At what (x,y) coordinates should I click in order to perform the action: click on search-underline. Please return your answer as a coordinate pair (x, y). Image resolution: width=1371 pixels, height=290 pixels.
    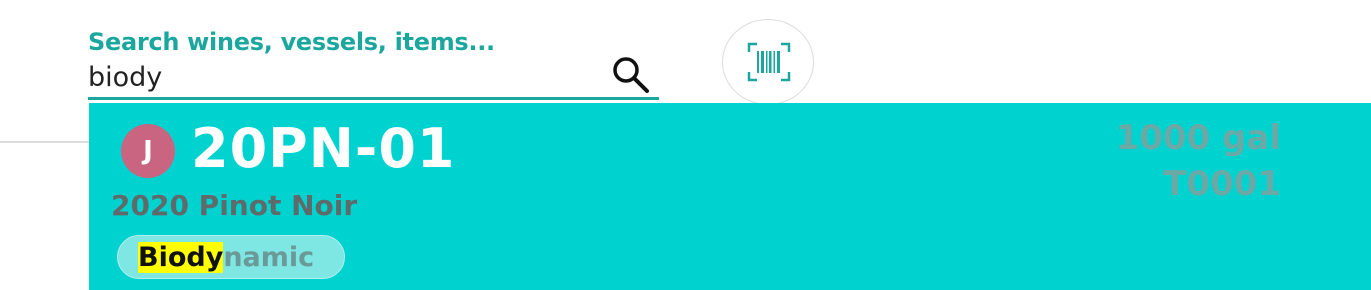
    Looking at the image, I should click on (373, 98).